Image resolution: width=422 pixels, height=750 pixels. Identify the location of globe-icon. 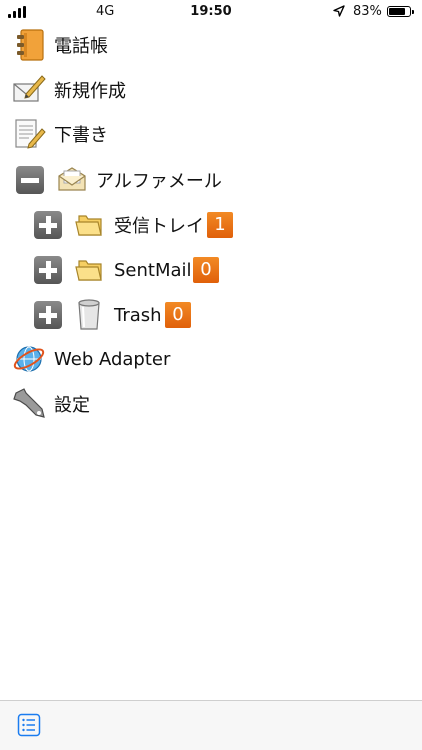
(29, 359).